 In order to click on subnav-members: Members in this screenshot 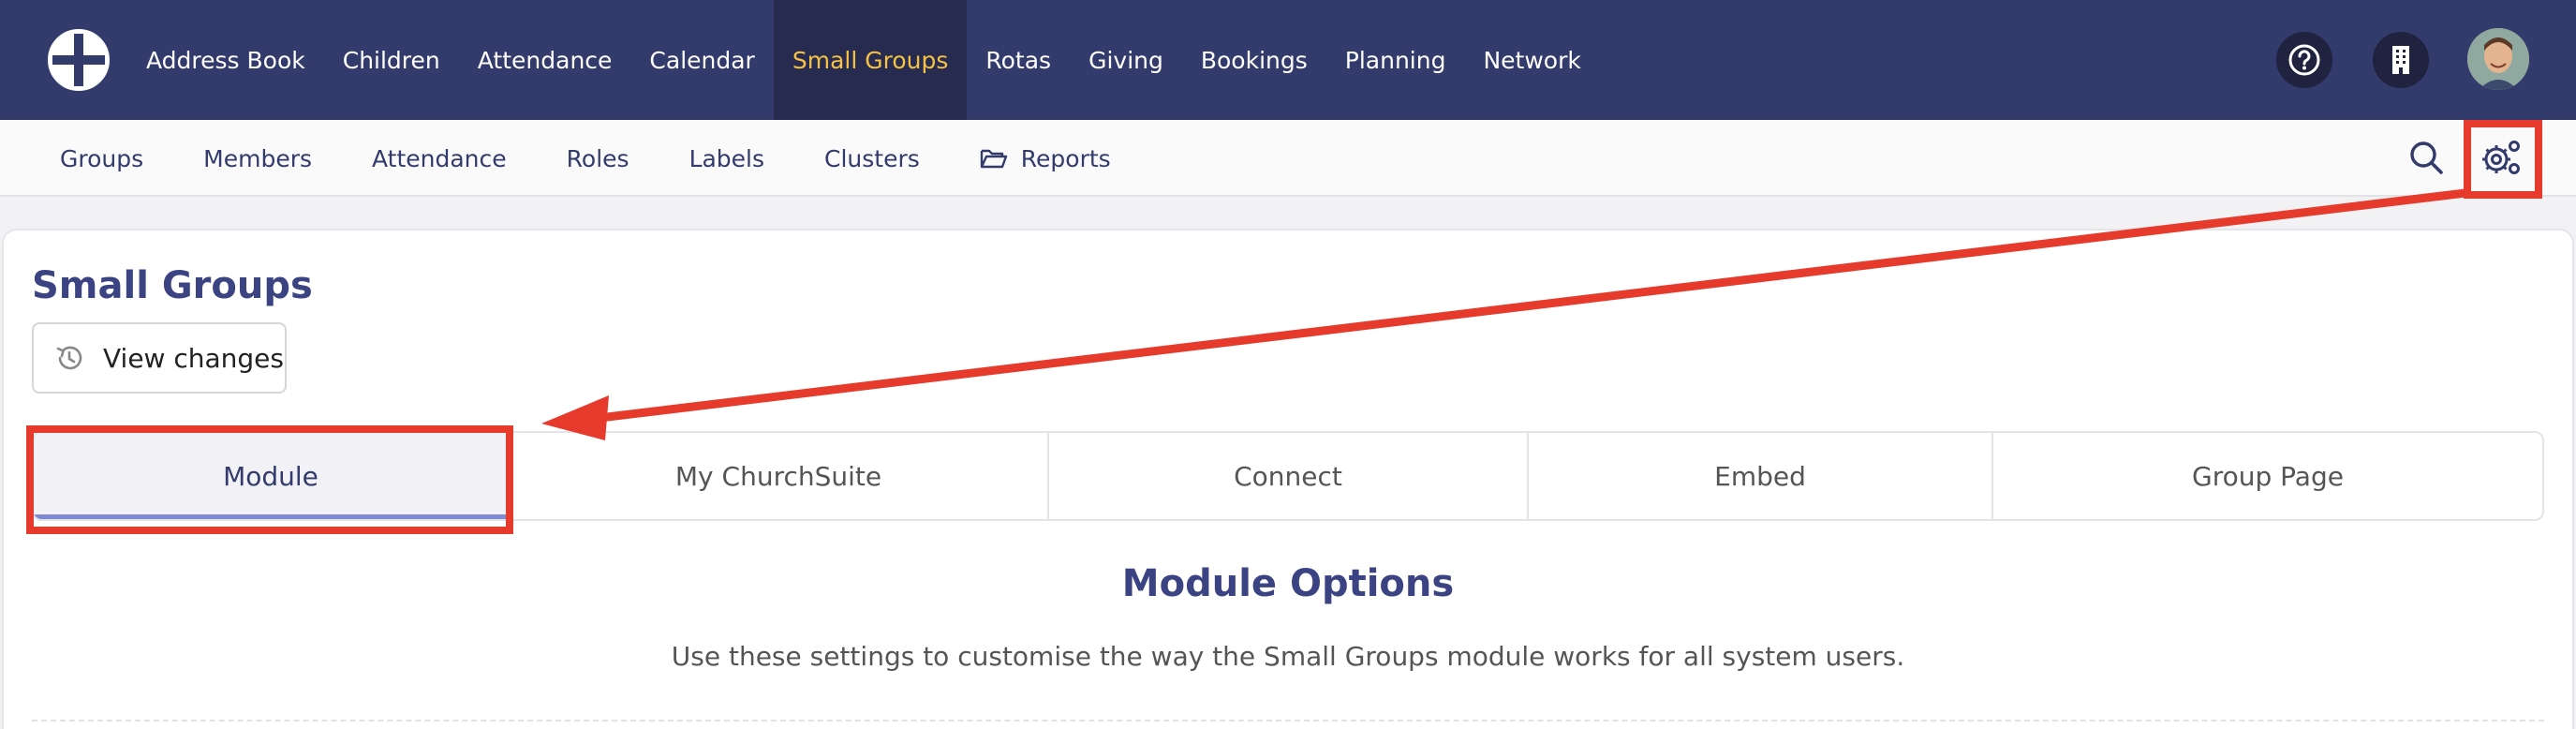, I will do `click(258, 158)`.